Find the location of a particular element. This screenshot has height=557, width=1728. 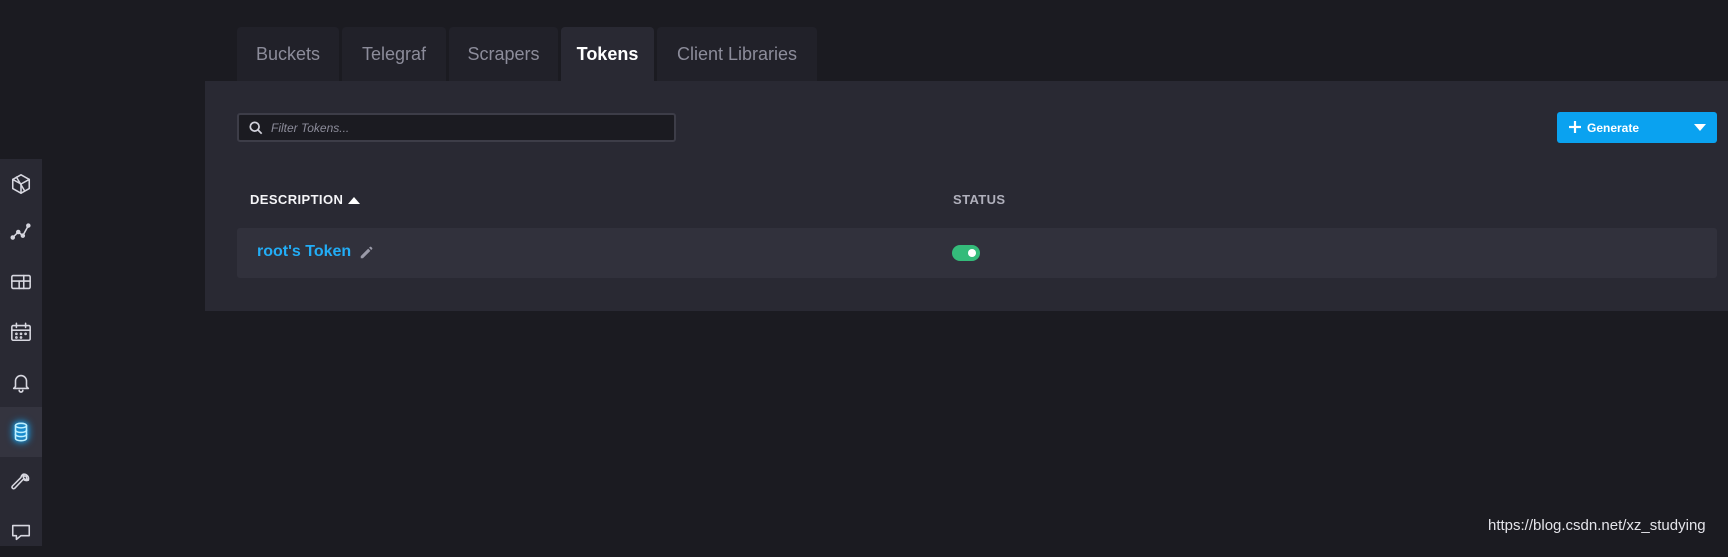

pencil-icon is located at coordinates (366, 253).